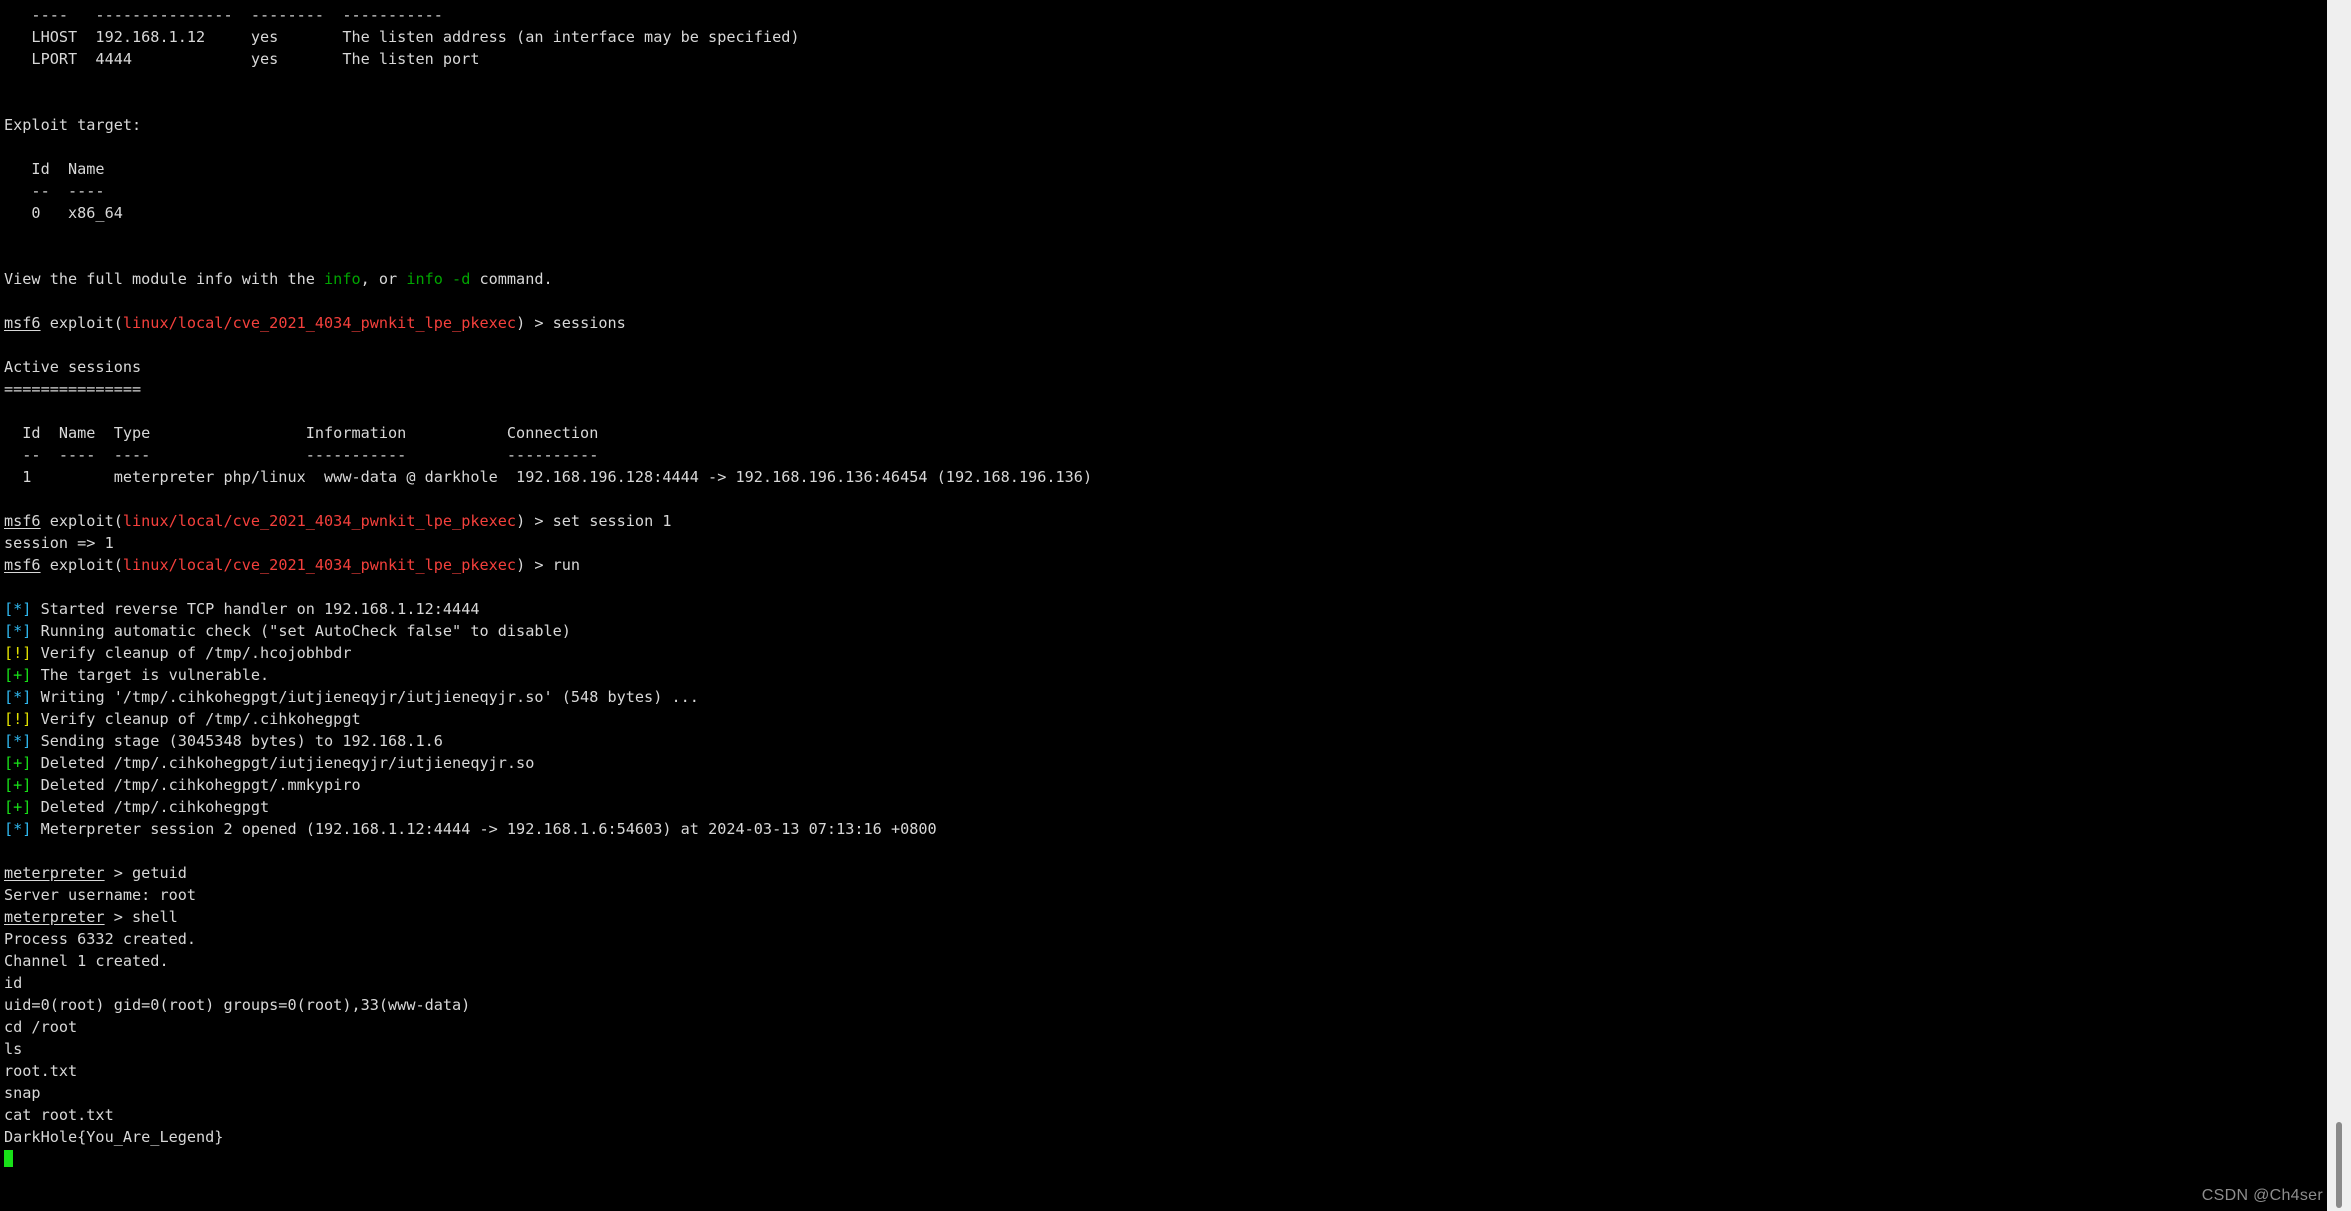 This screenshot has height=1211, width=2351. I want to click on sessions-table-rule: -- ---- ---- ----------- ----------, so click(301, 455).